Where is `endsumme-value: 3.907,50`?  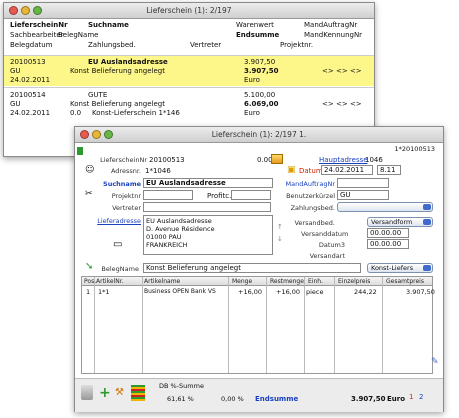 endsumme-value: 3.907,50 is located at coordinates (368, 399).